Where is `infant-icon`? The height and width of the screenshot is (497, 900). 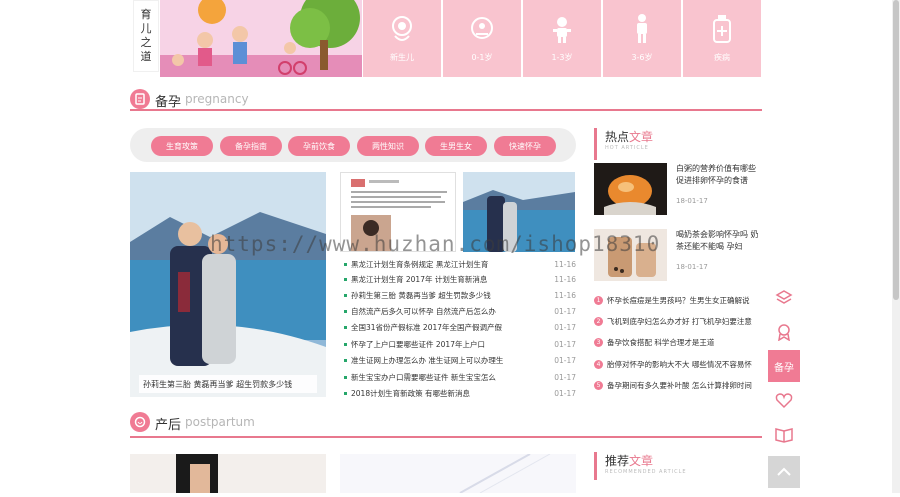
infant-icon is located at coordinates (482, 28).